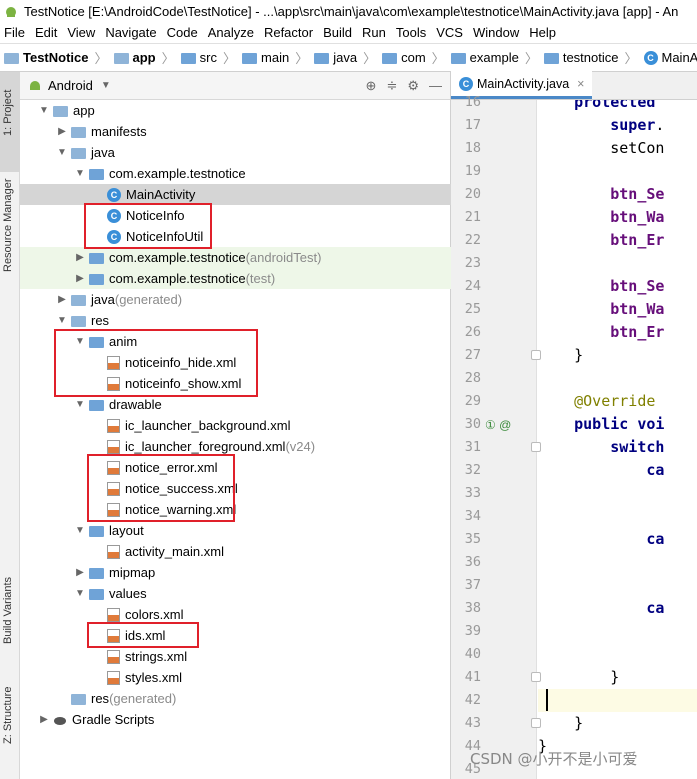 This screenshot has width=697, height=779. Describe the element at coordinates (235, 677) in the screenshot. I see `tree-item: styles.xml` at that location.